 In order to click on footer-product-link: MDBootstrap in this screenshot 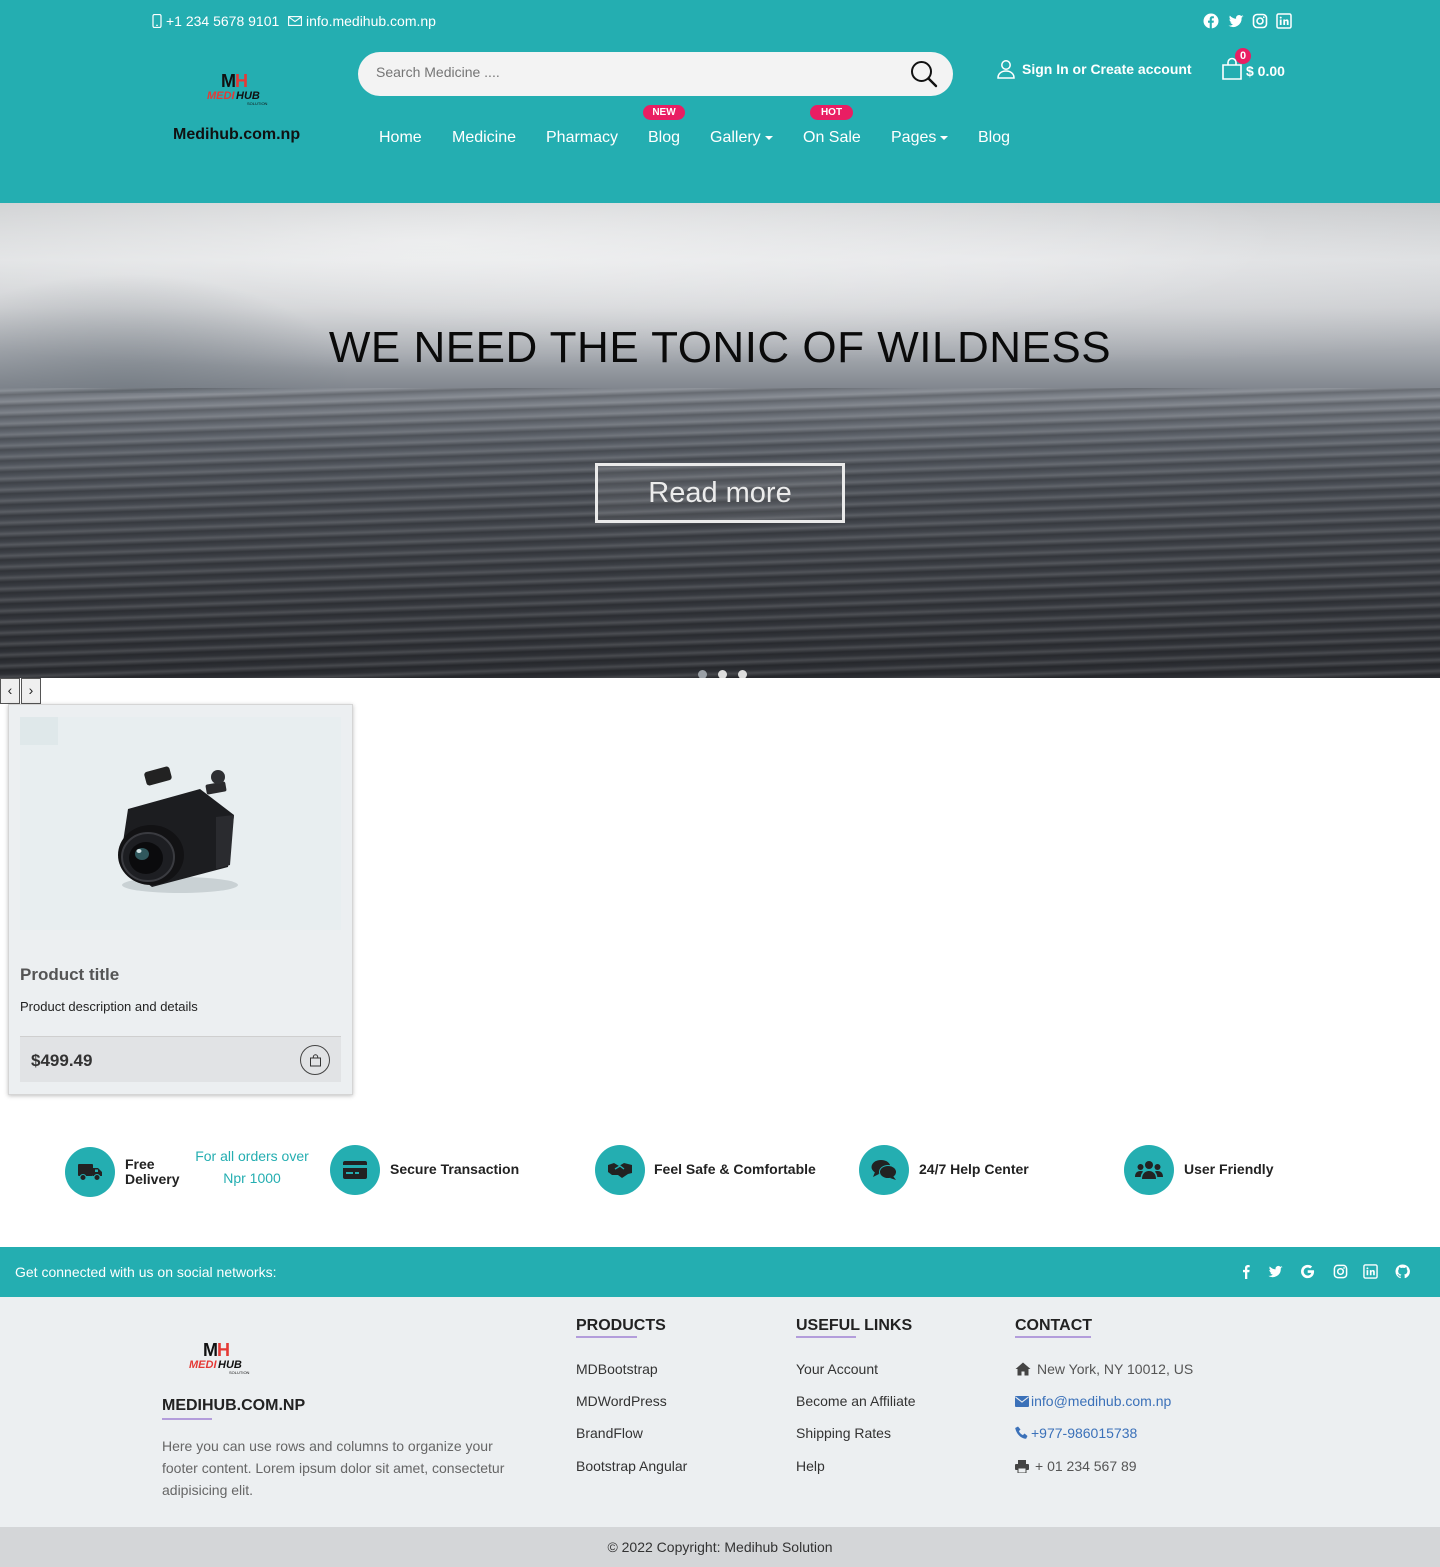, I will do `click(617, 1369)`.